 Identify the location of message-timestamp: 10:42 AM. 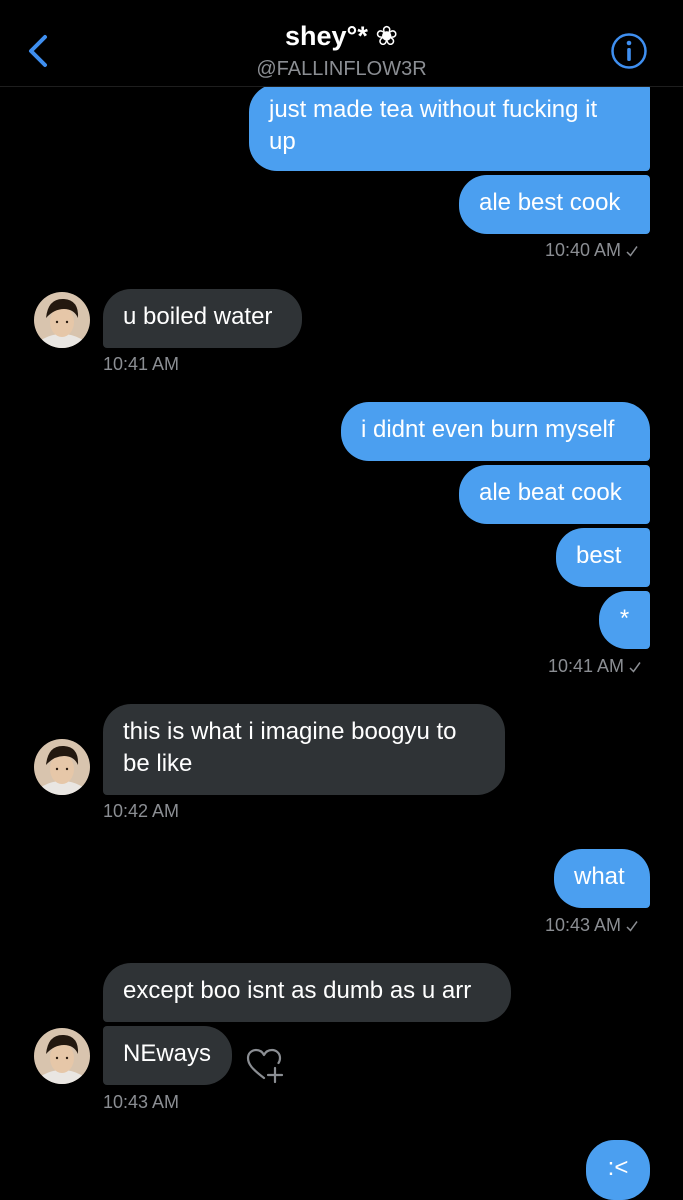
(141, 811).